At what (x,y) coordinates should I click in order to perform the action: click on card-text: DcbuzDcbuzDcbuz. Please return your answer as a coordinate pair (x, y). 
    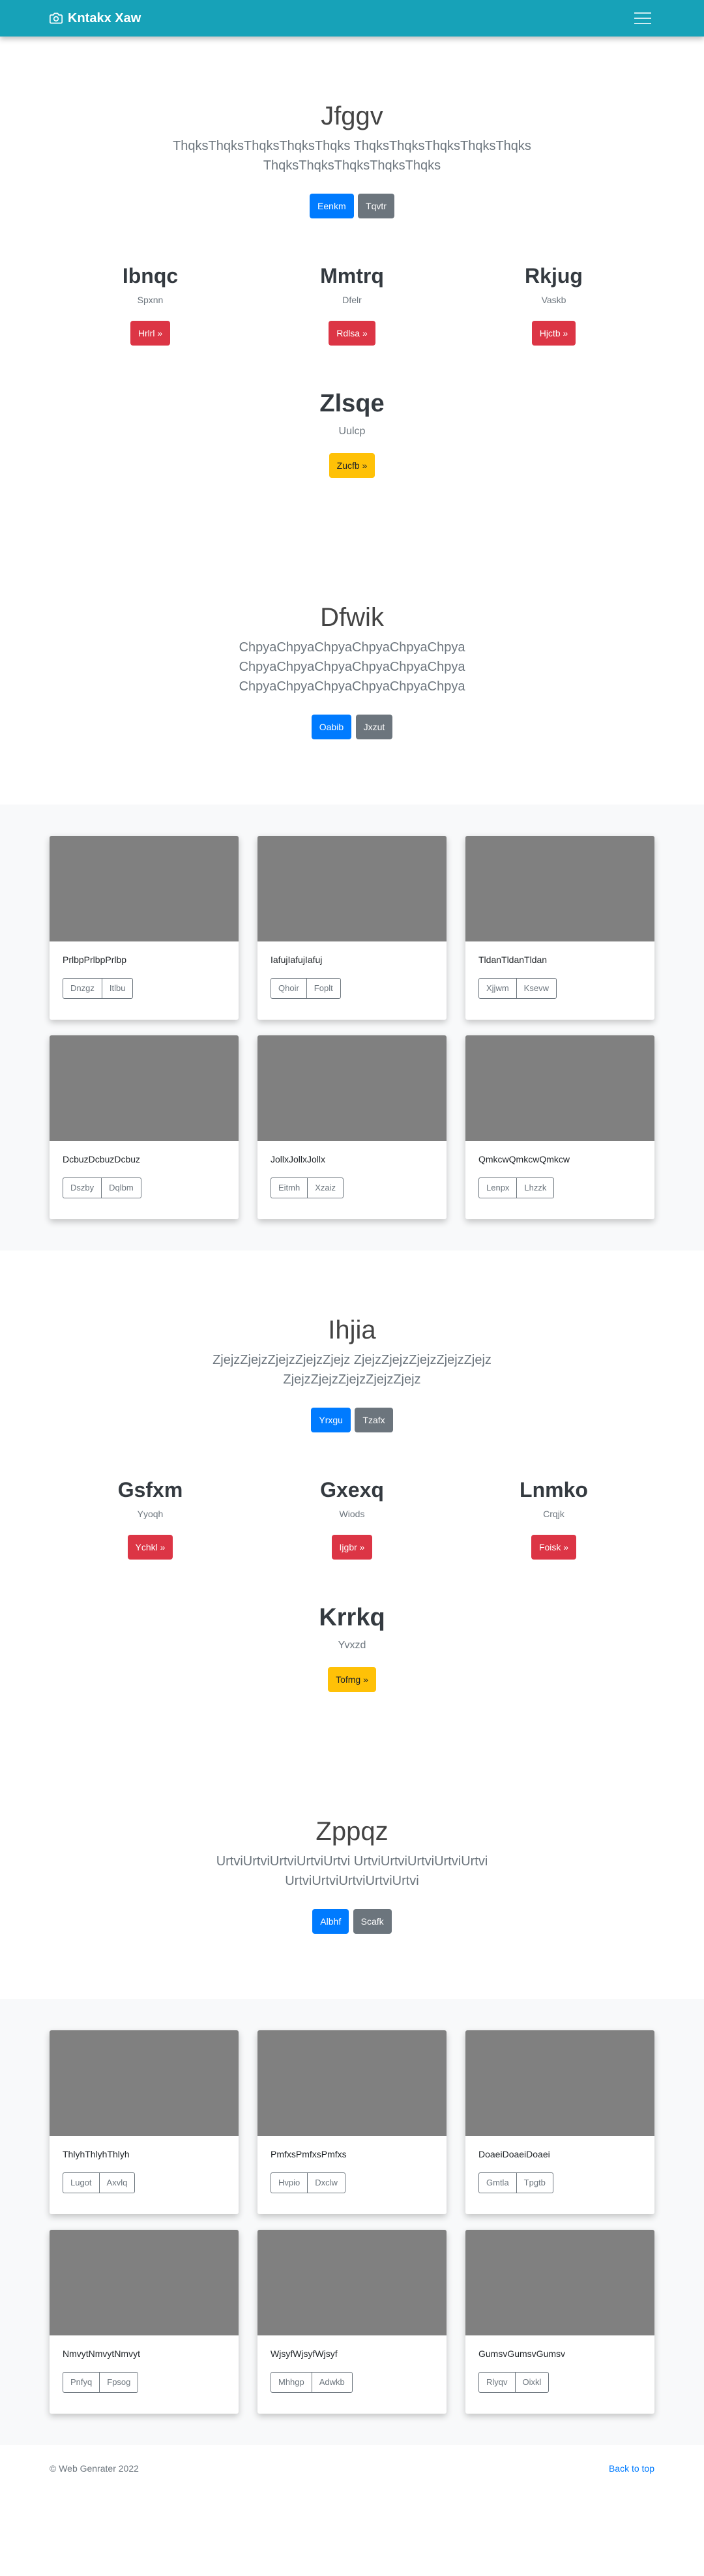
    Looking at the image, I should click on (102, 1159).